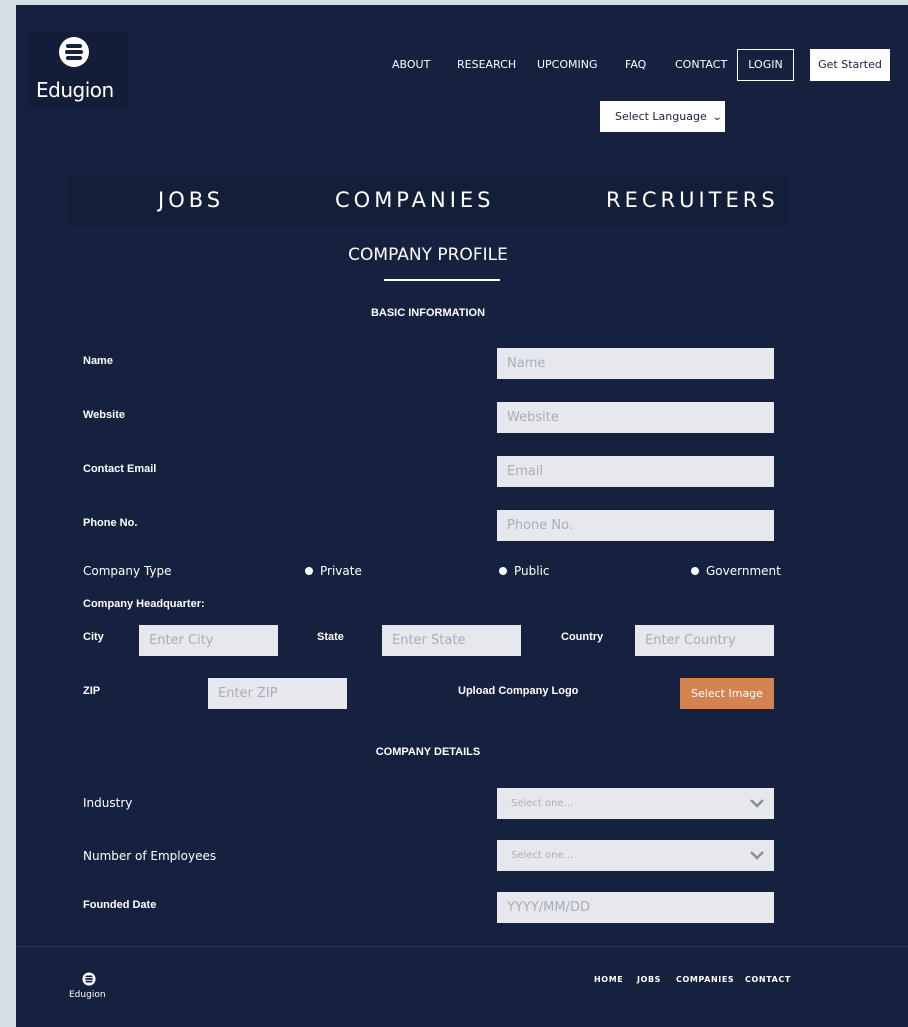 This screenshot has height=1027, width=908. Describe the element at coordinates (98, 361) in the screenshot. I see `name-label: Name` at that location.